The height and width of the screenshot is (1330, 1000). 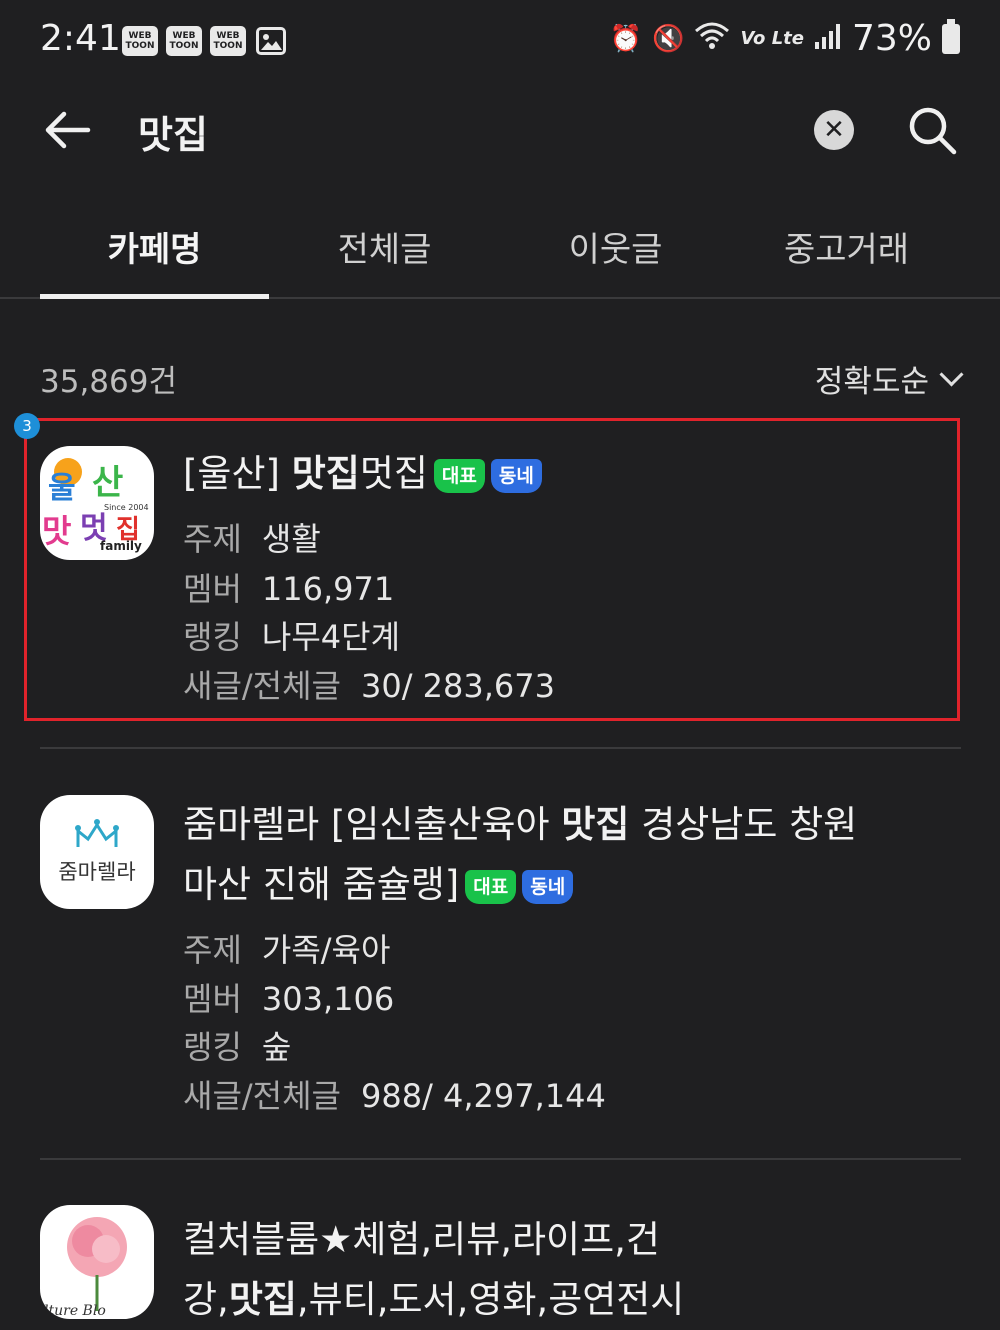 What do you see at coordinates (457, 686) in the screenshot?
I see `posts-value: 30/ 283,673` at bounding box center [457, 686].